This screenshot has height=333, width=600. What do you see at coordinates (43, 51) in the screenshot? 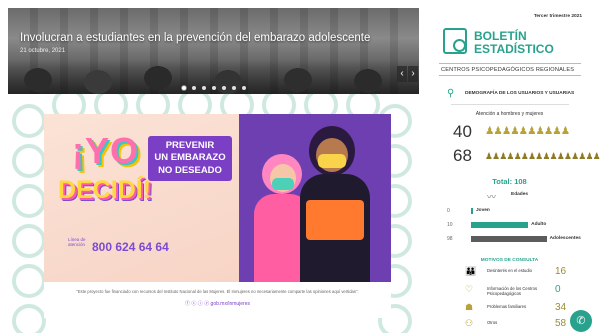
I see `slide-date: 21 octubre, 2021` at bounding box center [43, 51].